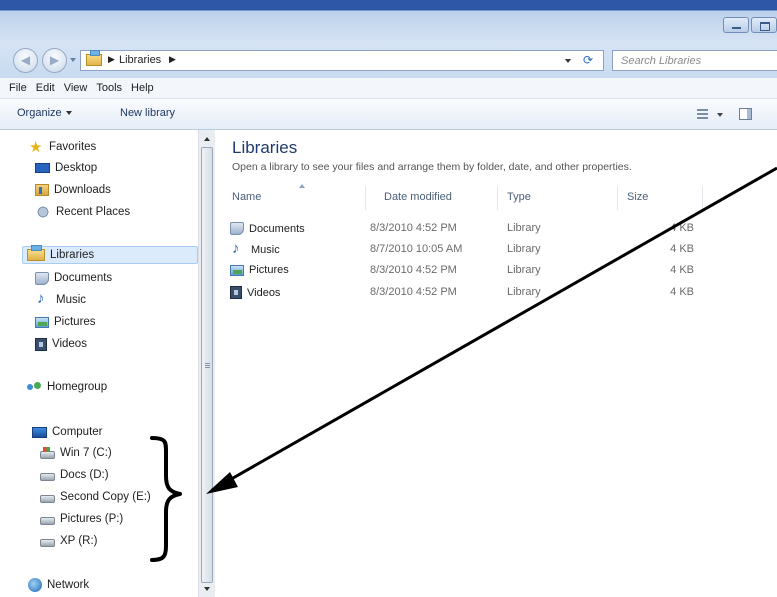 This screenshot has height=597, width=777. I want to click on nav-desktop-label: Desktop, so click(76, 168).